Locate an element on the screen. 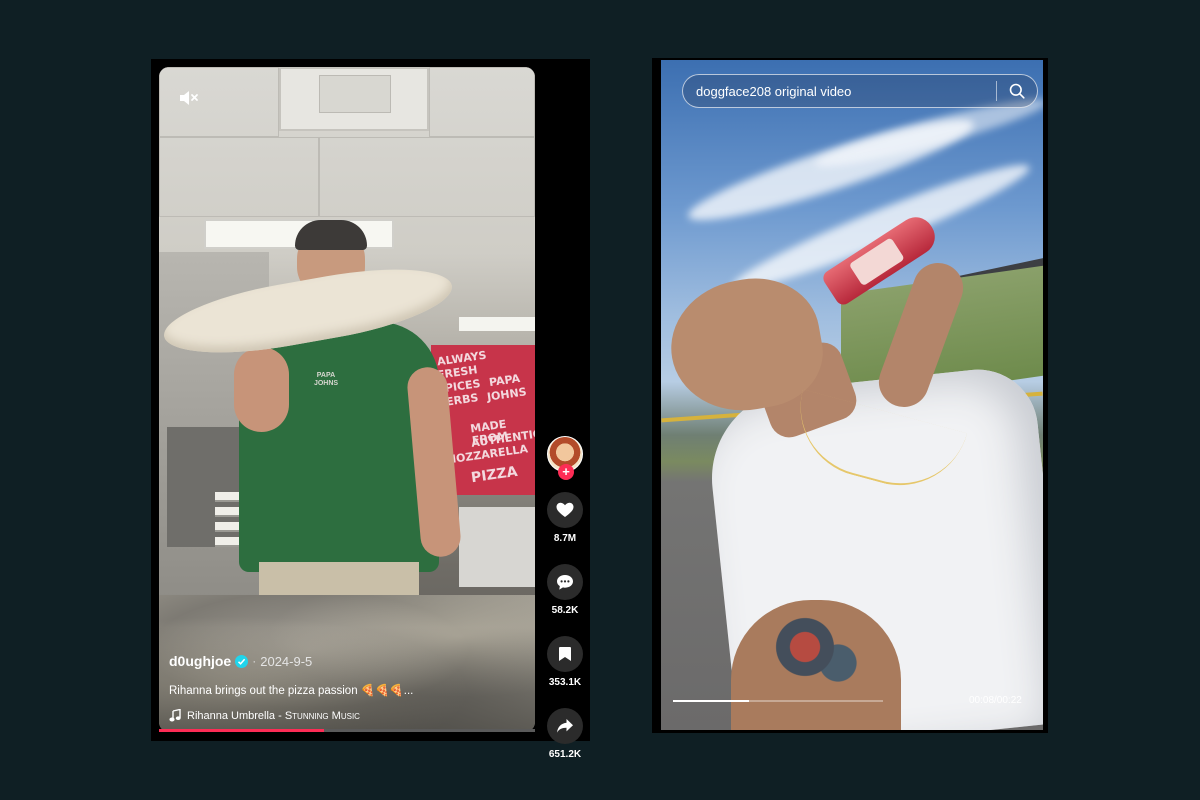  share-action: 651.2K is located at coordinates (565, 734).